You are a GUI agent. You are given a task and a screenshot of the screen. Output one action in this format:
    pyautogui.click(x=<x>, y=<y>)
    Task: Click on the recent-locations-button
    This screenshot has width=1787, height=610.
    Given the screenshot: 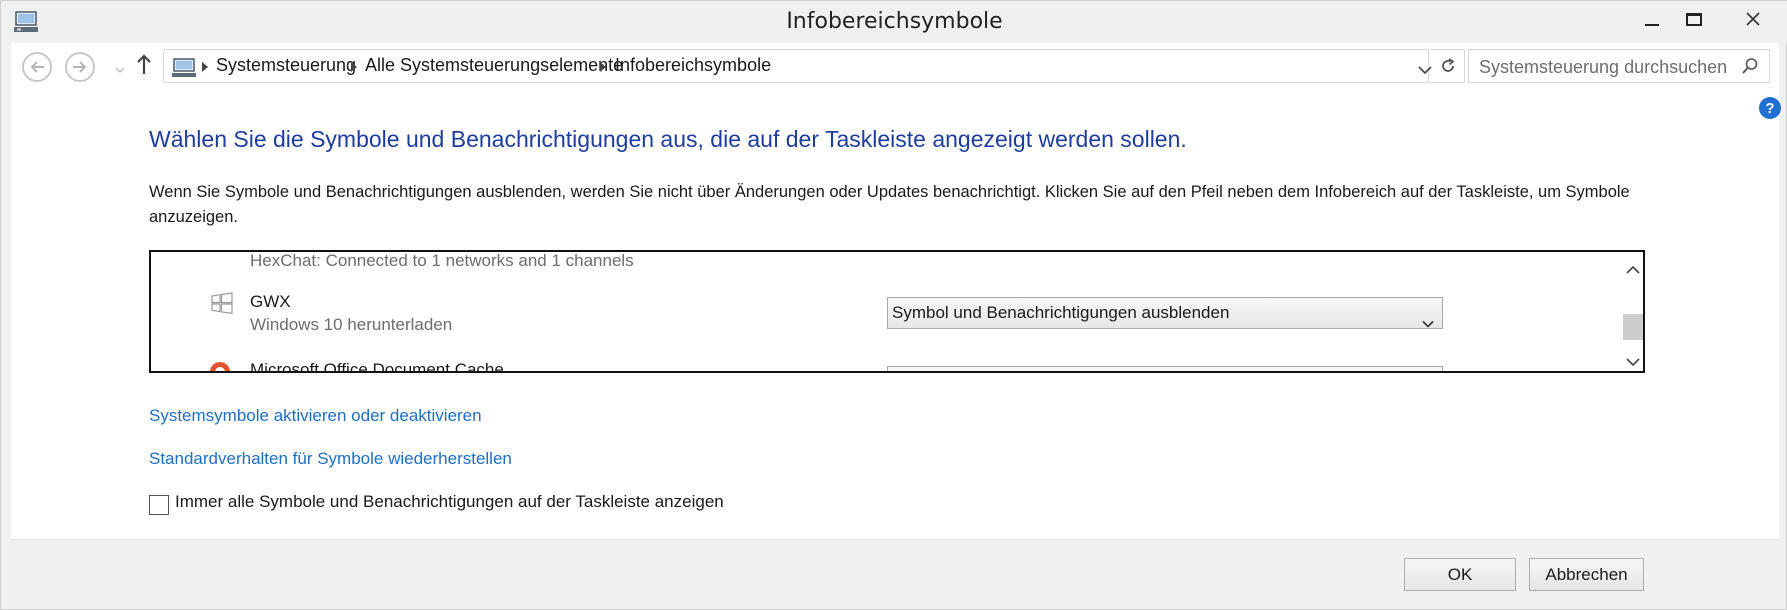 What is the action you would take?
    pyautogui.click(x=120, y=68)
    